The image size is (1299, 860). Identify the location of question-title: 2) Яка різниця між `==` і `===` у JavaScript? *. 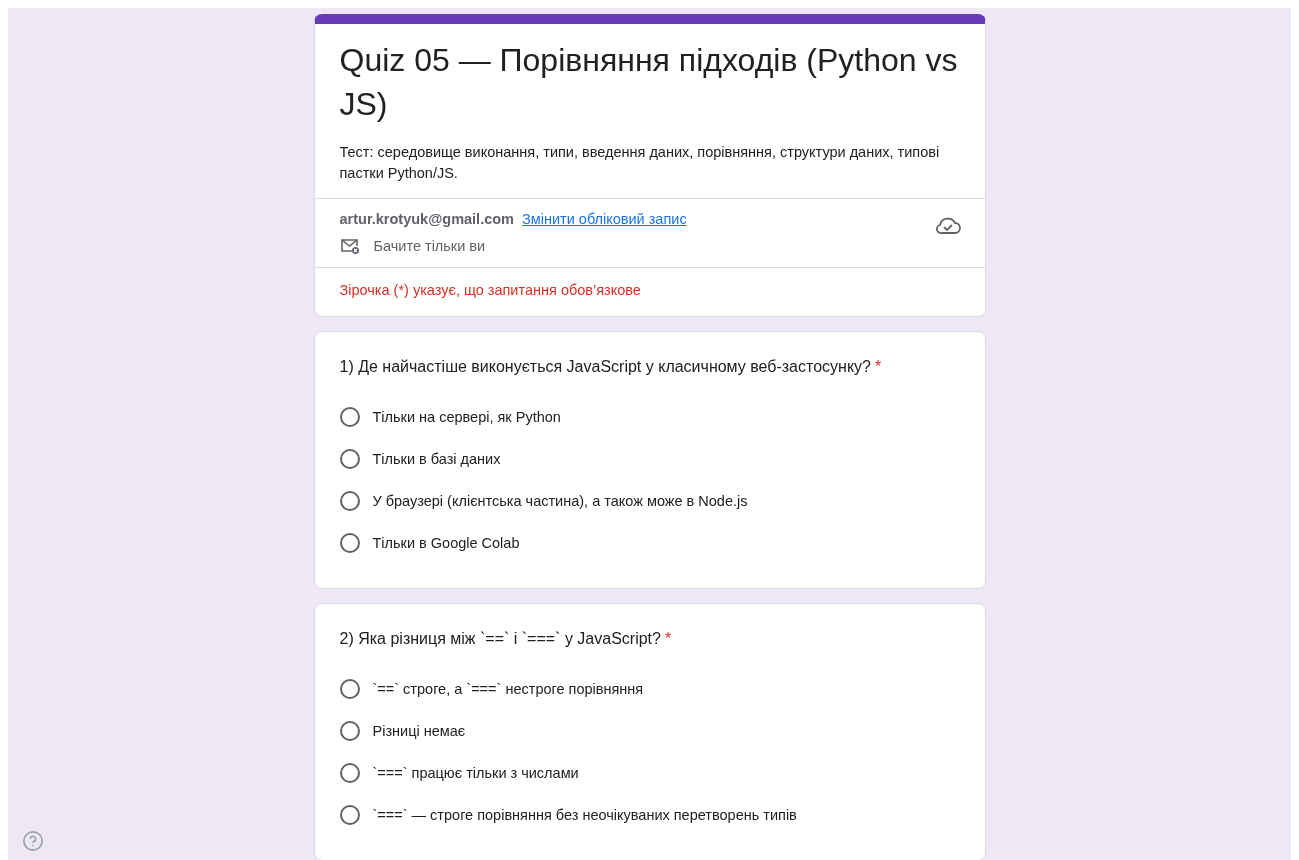
(506, 639).